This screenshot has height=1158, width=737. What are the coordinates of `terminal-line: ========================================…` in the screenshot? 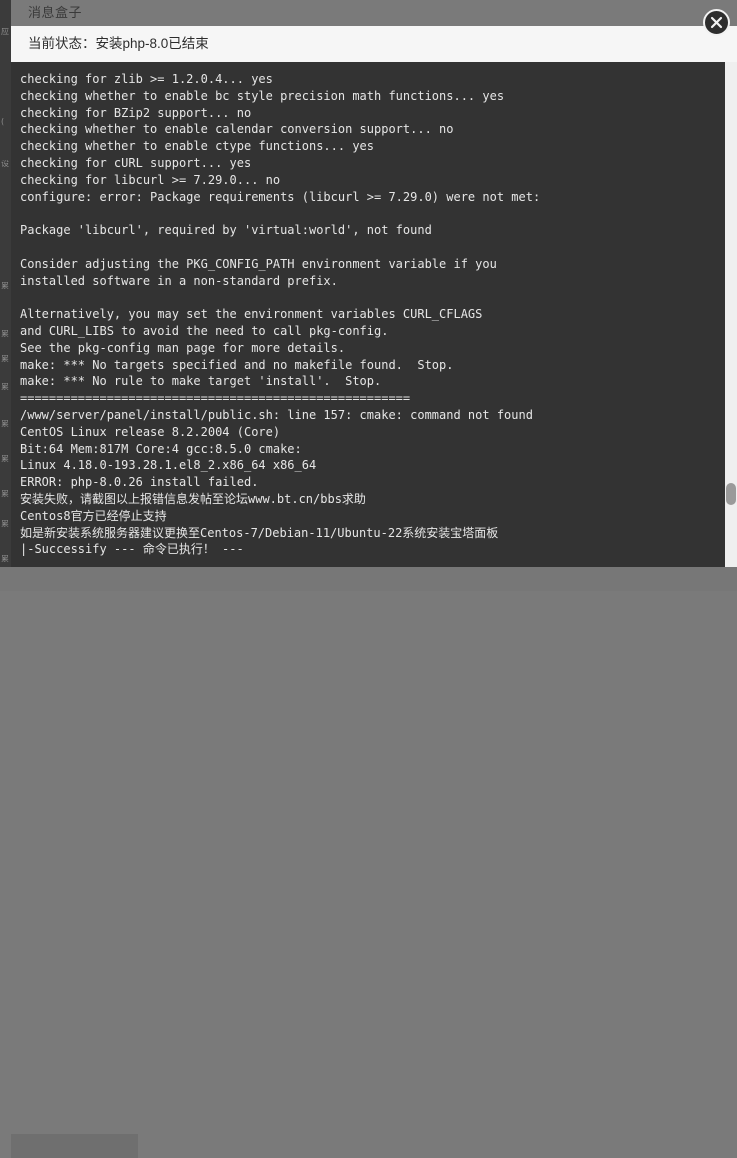 It's located at (370, 398).